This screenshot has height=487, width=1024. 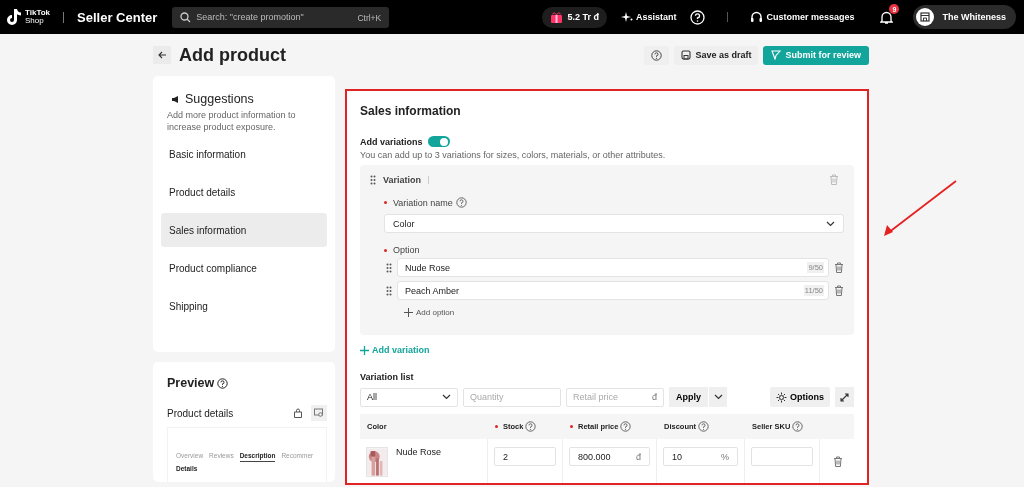 I want to click on shortcut-hint: Ctrl+K, so click(x=369, y=17).